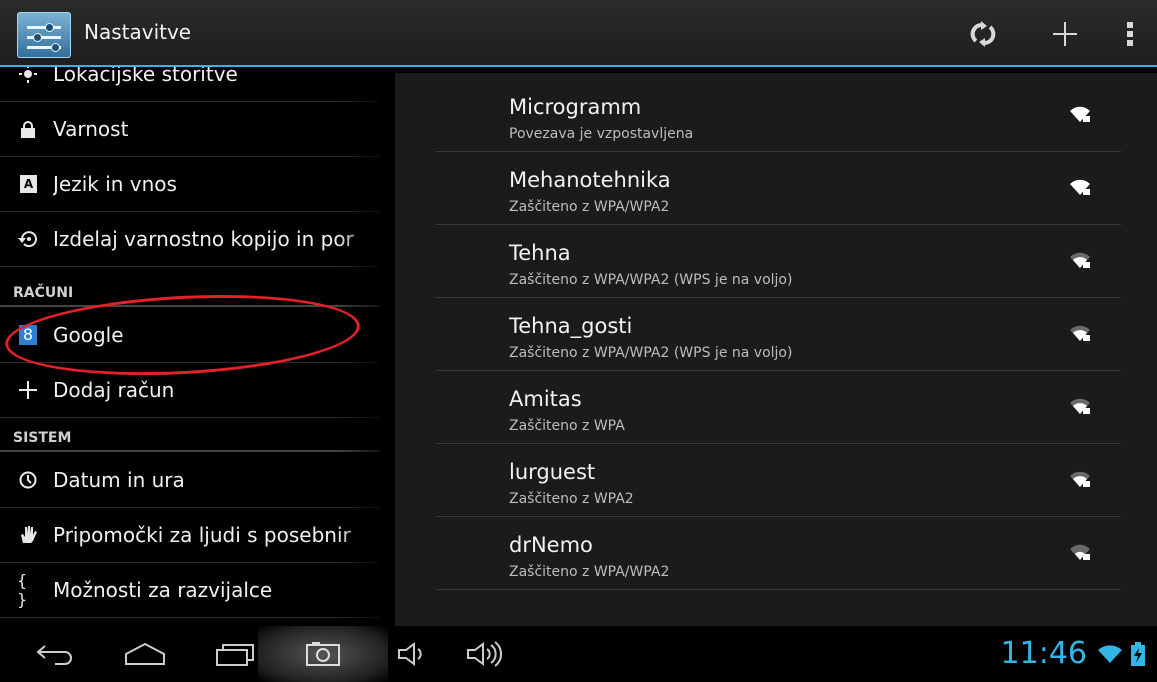 The width and height of the screenshot is (1157, 682). I want to click on back-icon, so click(55, 654).